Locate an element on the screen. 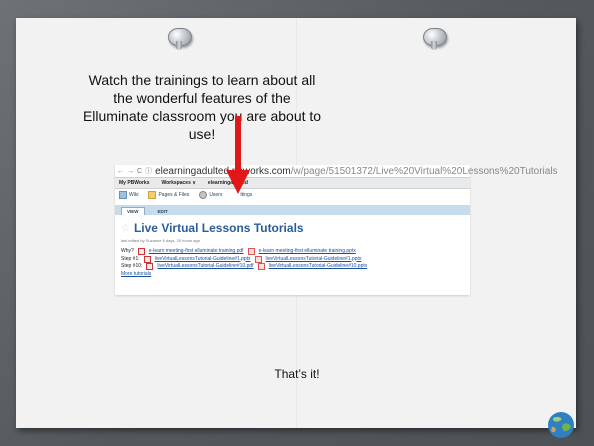 Image resolution: width=594 pixels, height=446 pixels. globe-icon is located at coordinates (561, 425).